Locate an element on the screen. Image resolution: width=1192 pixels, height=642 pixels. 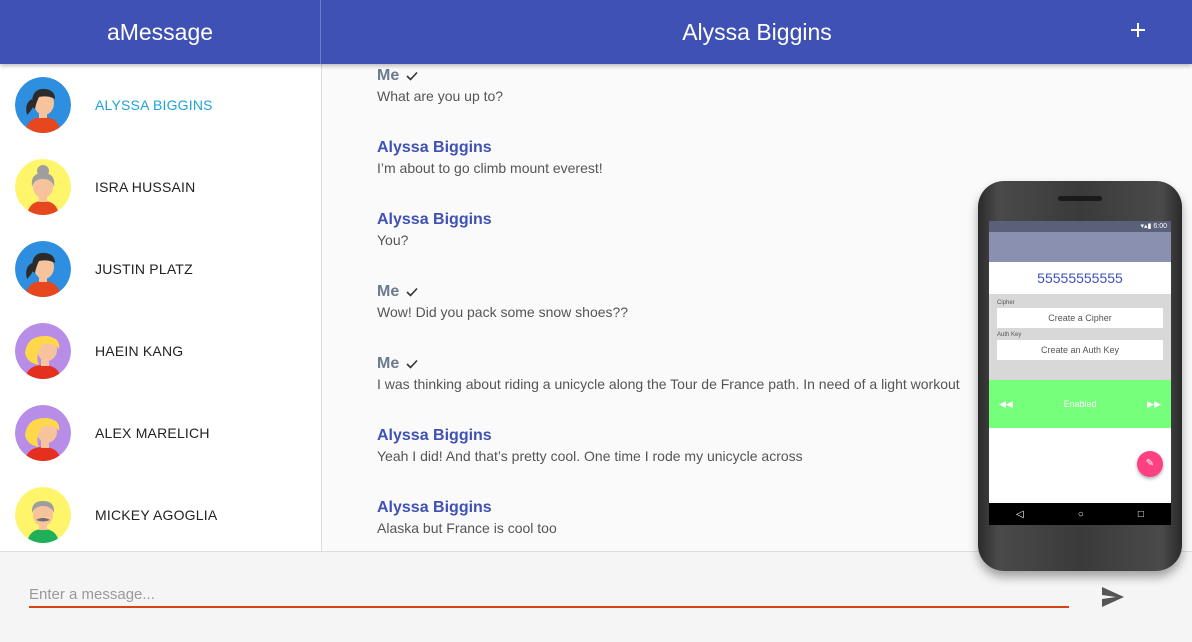
phone-status-time: 6:00 is located at coordinates (1160, 226).